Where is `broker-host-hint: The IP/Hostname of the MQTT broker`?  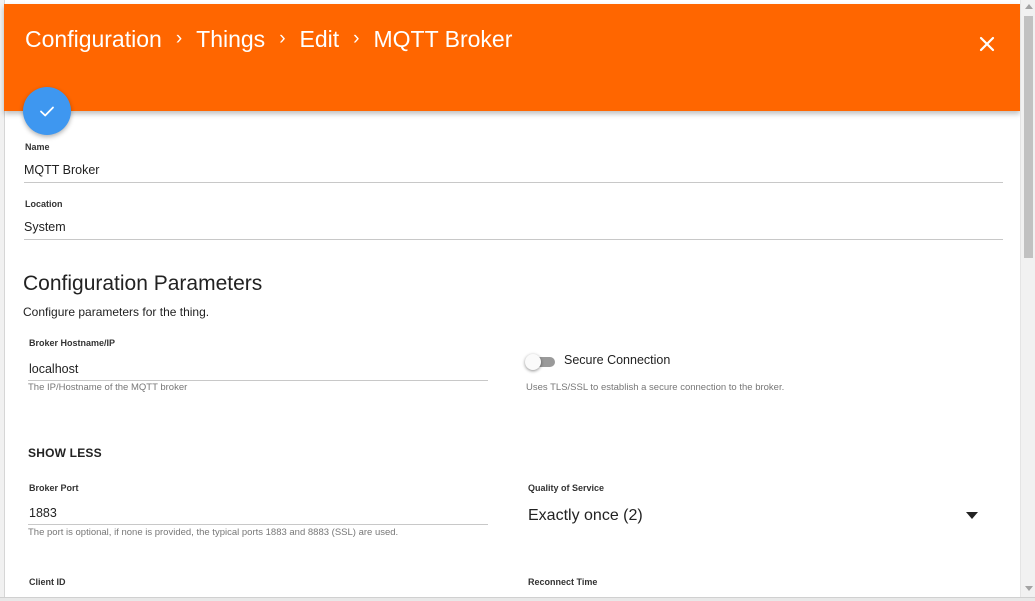
broker-host-hint: The IP/Hostname of the MQTT broker is located at coordinates (108, 387).